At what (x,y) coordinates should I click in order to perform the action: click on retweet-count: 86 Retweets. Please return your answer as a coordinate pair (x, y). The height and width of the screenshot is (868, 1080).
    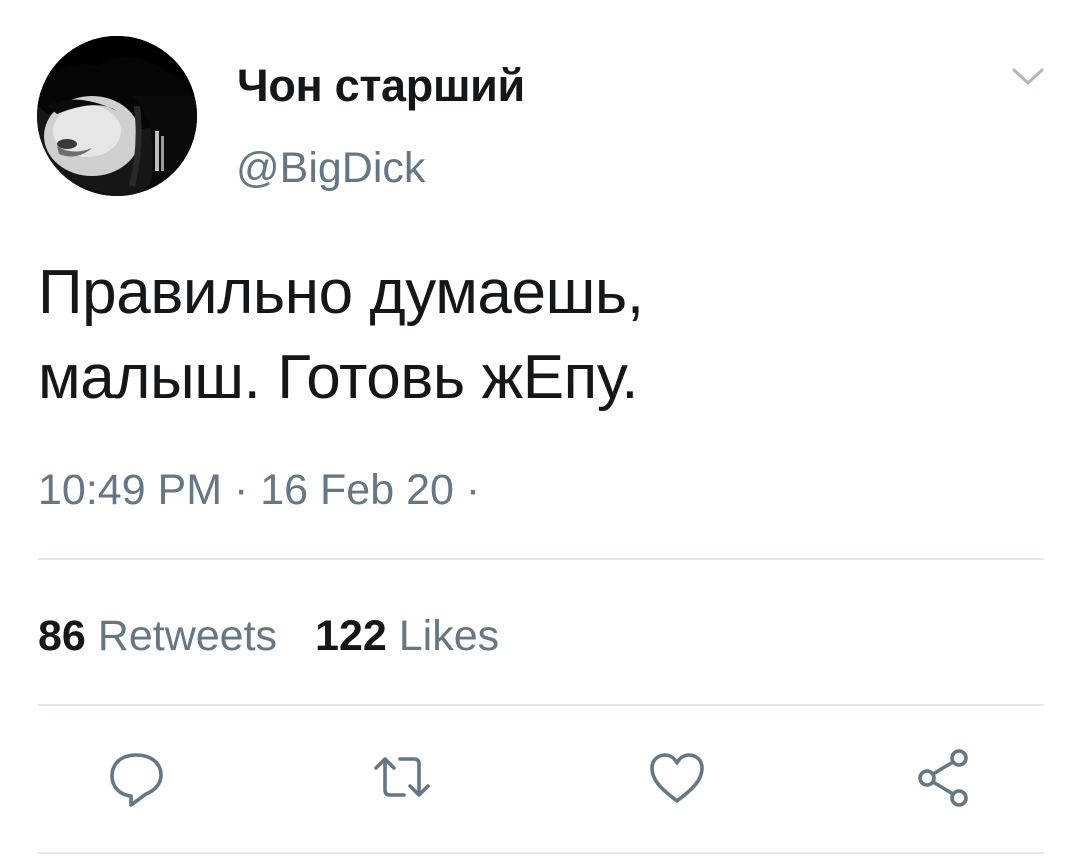
    Looking at the image, I should click on (157, 636).